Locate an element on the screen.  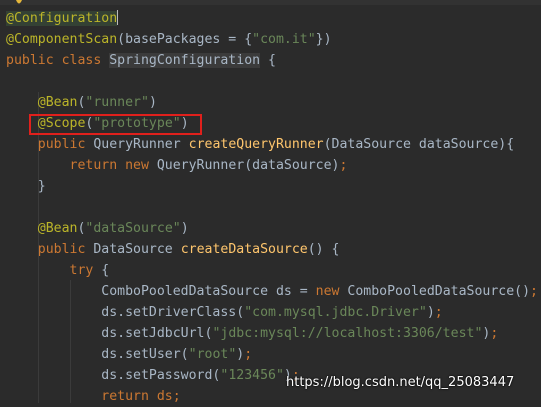
text-caret is located at coordinates (118, 17).